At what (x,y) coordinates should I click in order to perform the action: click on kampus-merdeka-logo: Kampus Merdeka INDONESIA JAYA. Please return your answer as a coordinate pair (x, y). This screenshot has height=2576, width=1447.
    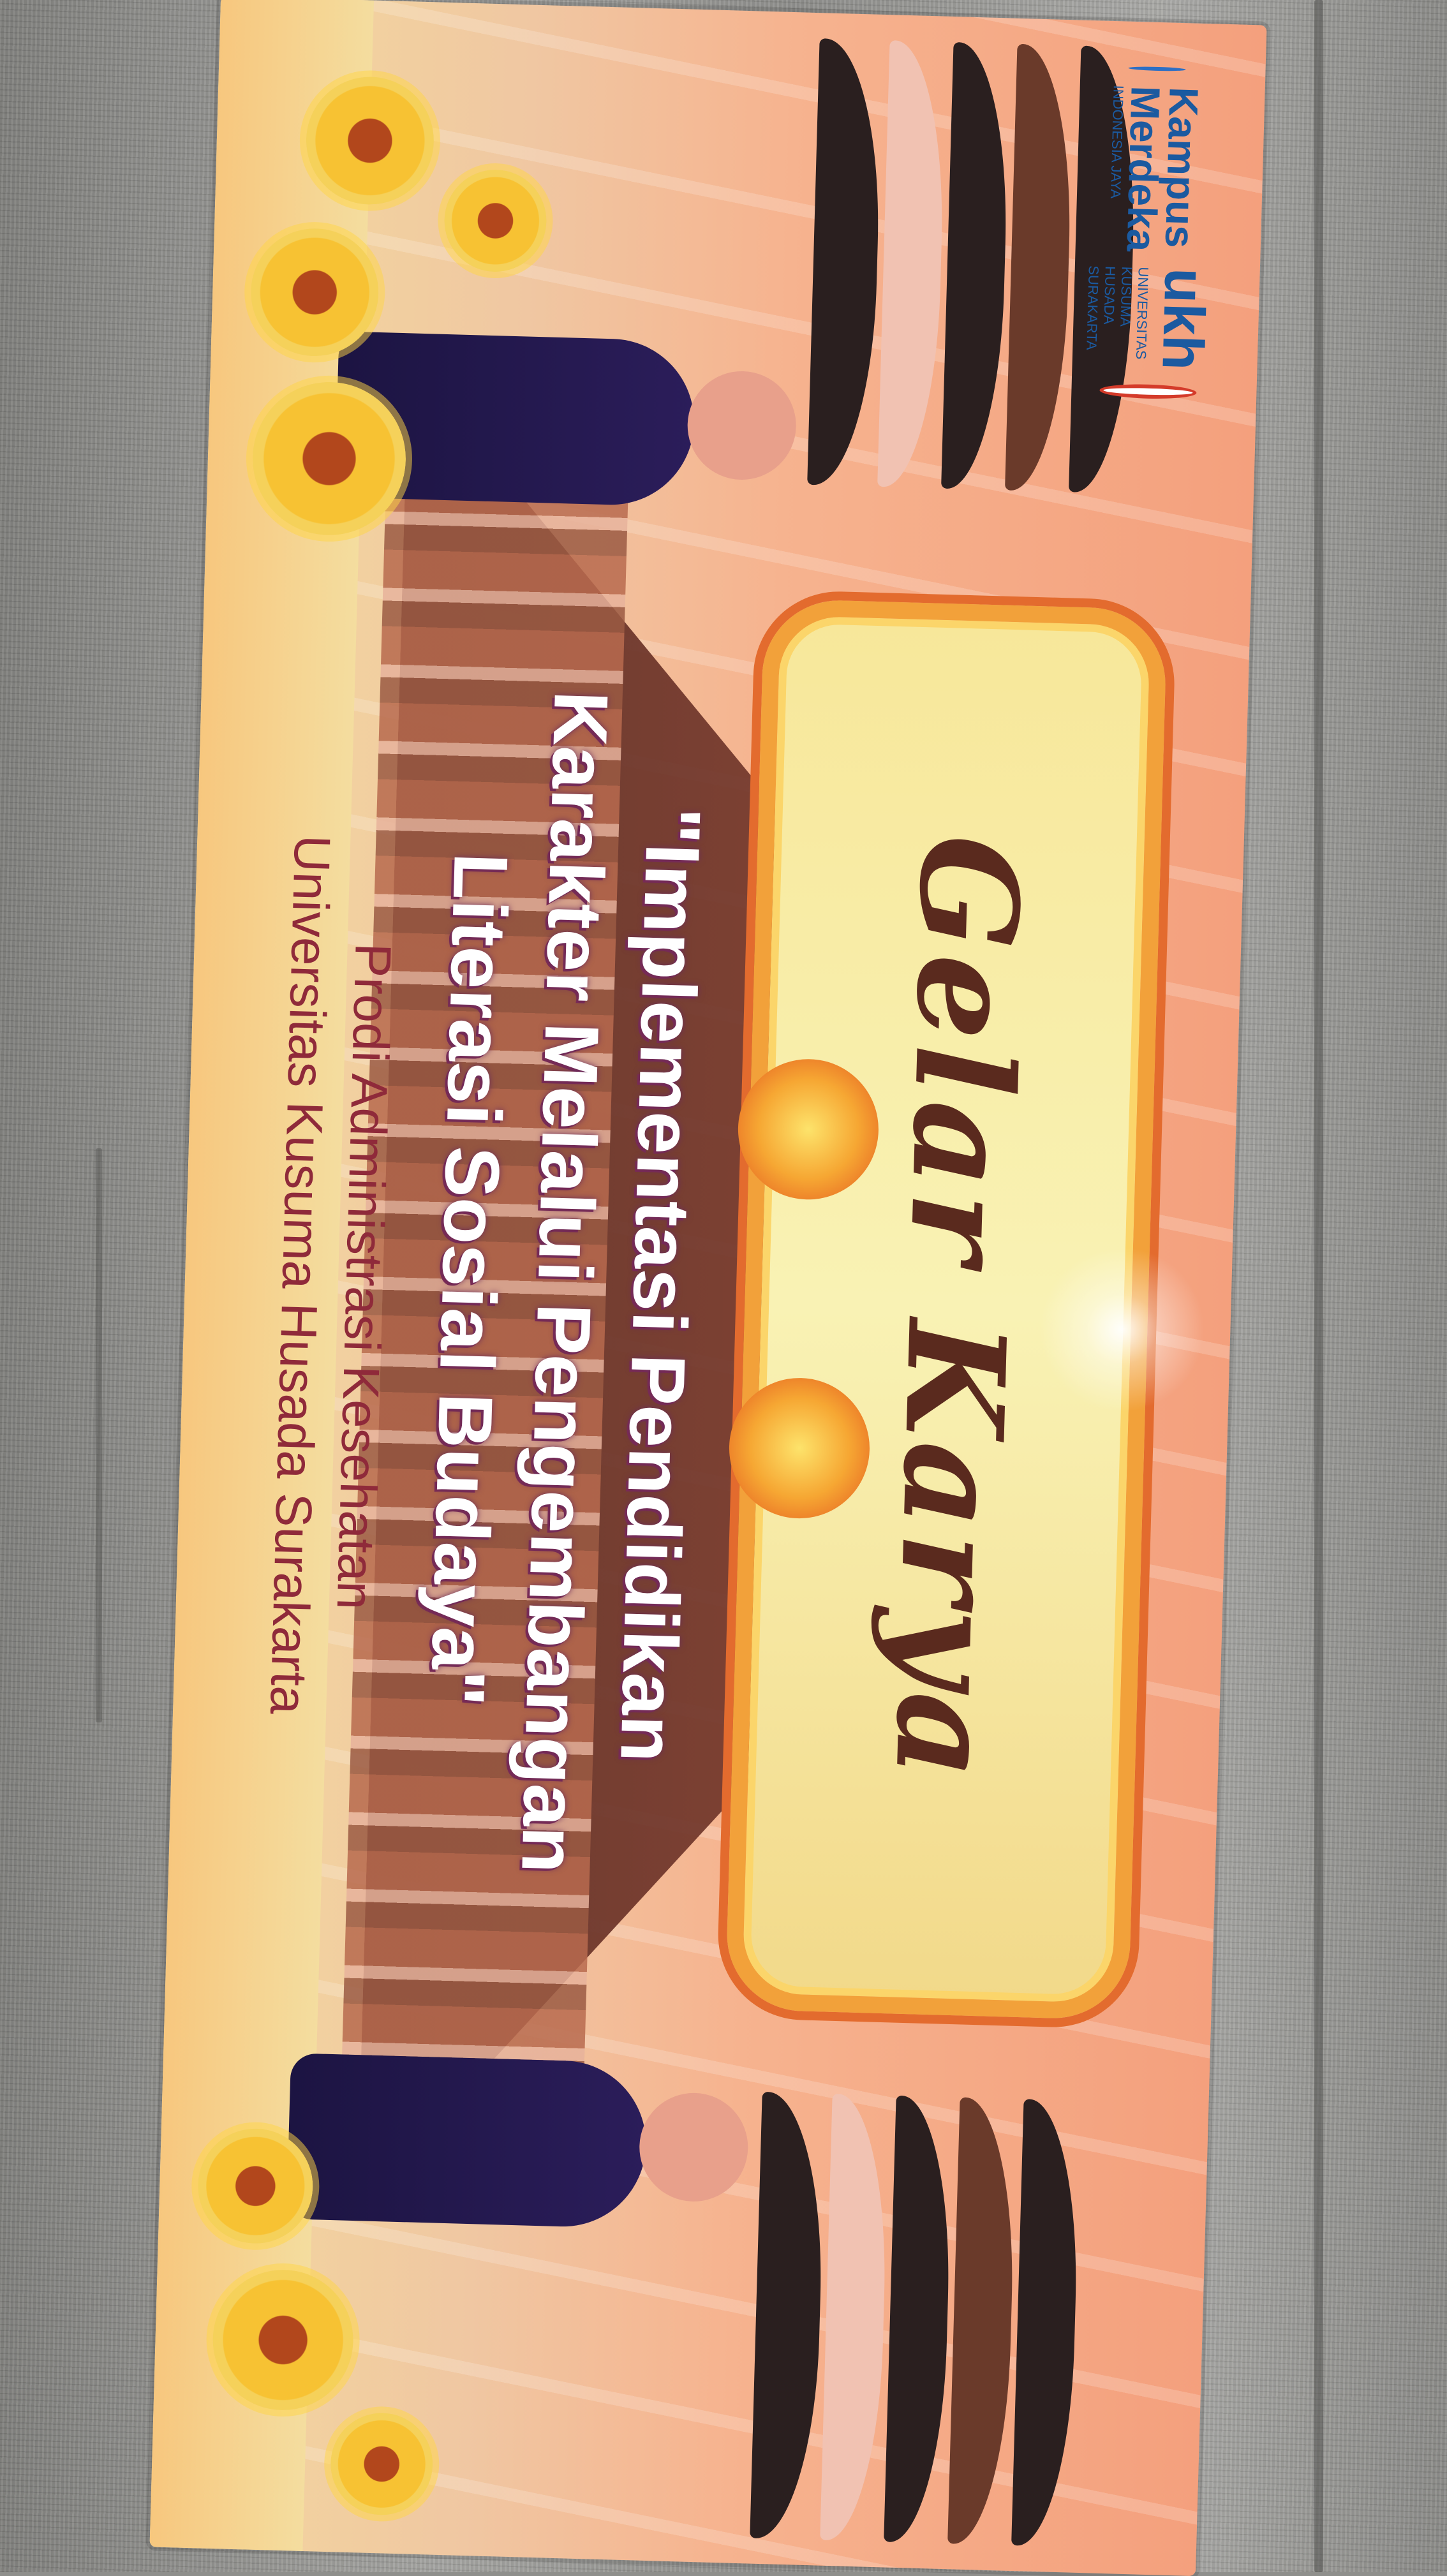
    Looking at the image, I should click on (1156, 169).